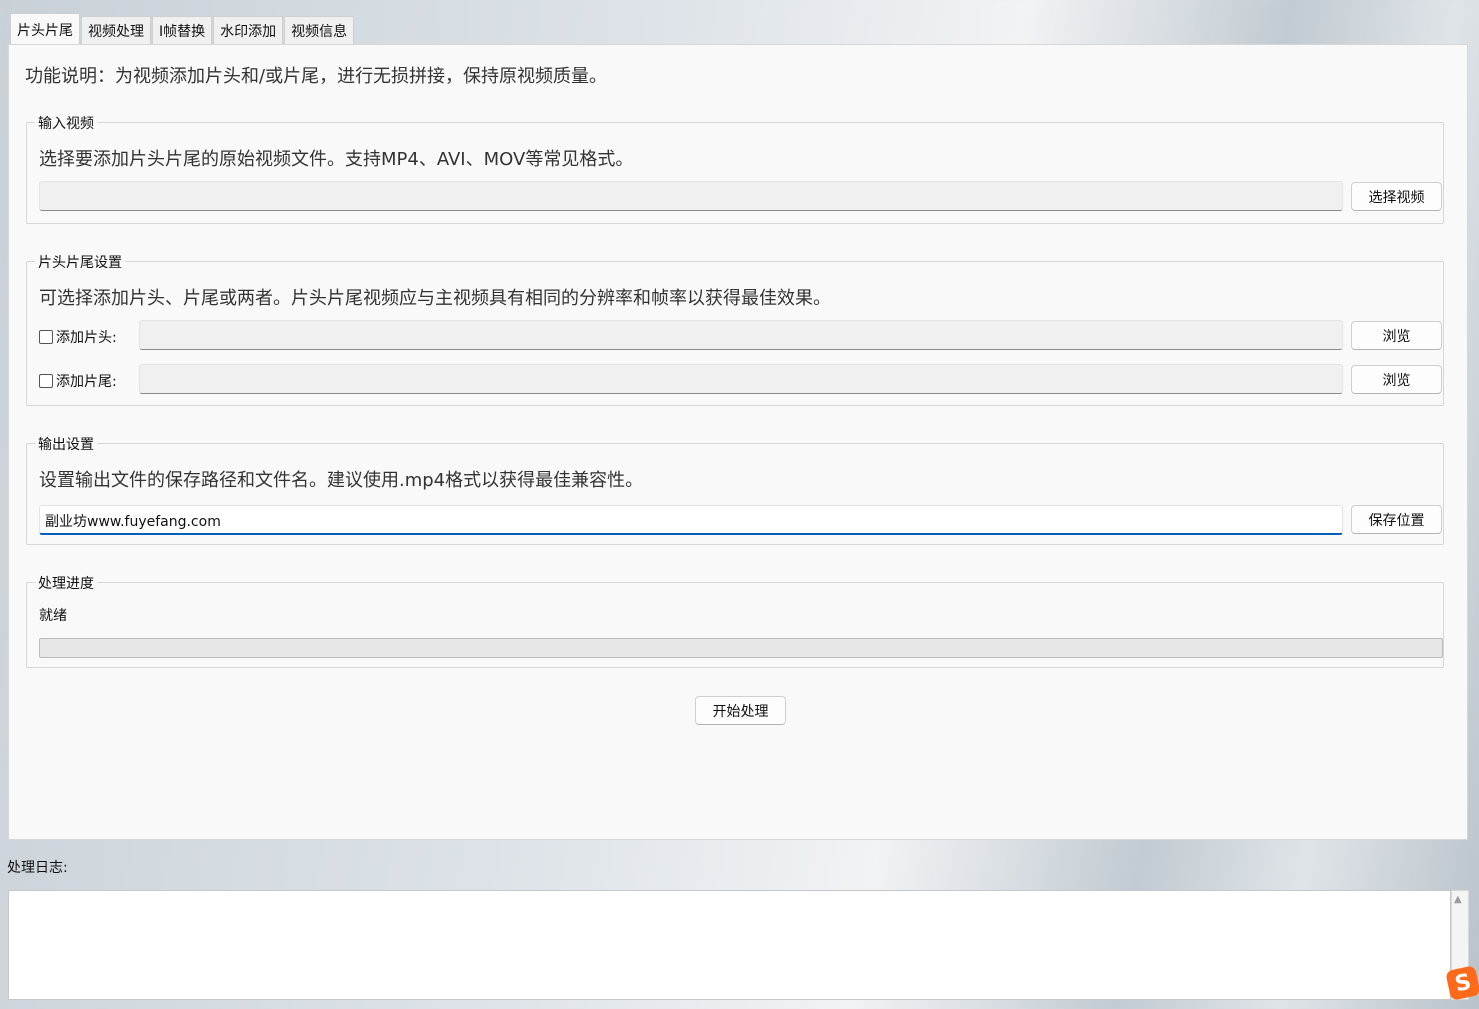 The height and width of the screenshot is (1009, 1479). Describe the element at coordinates (316, 76) in the screenshot. I see `feature-description: 功能说明：为视频添加片头和/或片尾，进行无损拼接，保持原视频质量。` at that location.